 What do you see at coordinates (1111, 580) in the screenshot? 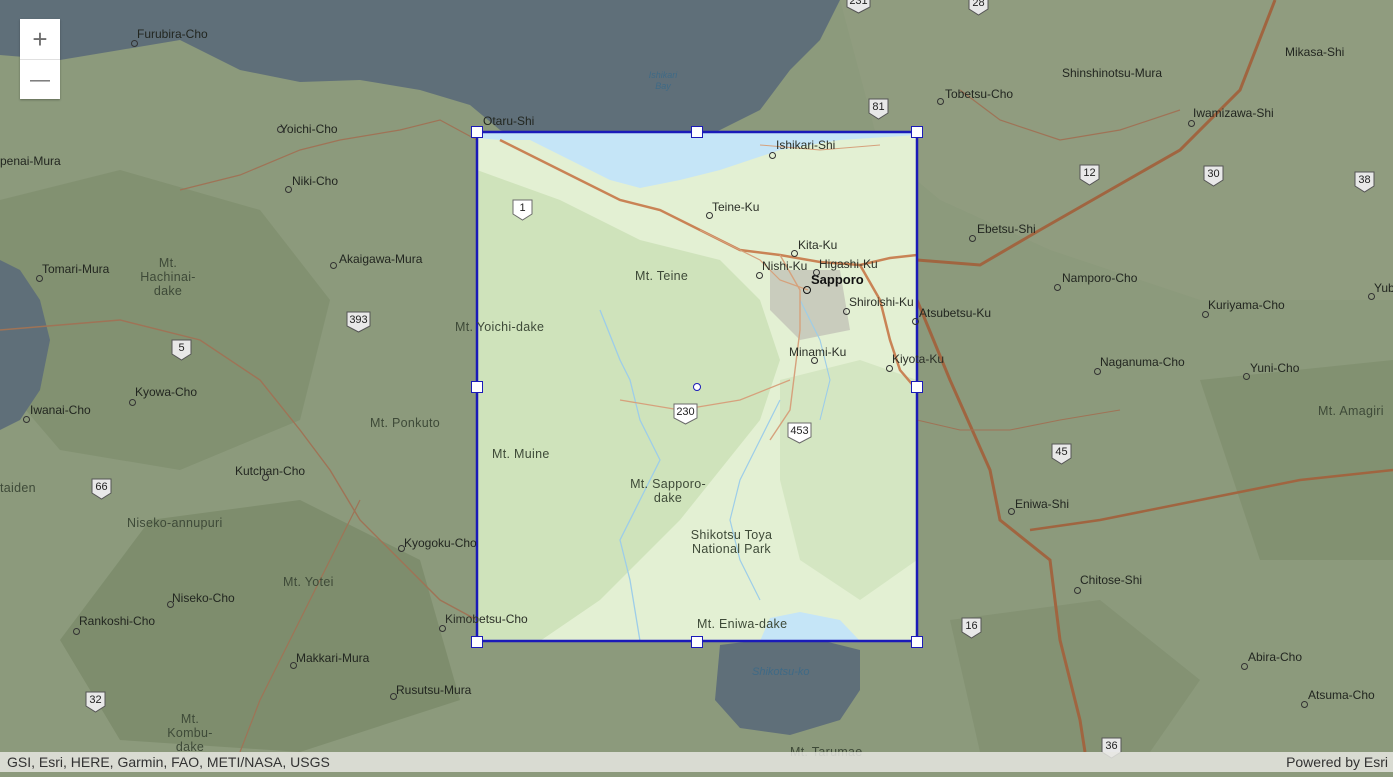
I see `place-label: Chitose-Shi` at bounding box center [1111, 580].